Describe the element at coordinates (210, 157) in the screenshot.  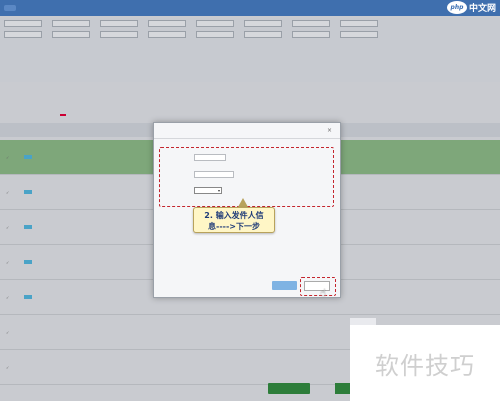
I see `sender-name-input` at that location.